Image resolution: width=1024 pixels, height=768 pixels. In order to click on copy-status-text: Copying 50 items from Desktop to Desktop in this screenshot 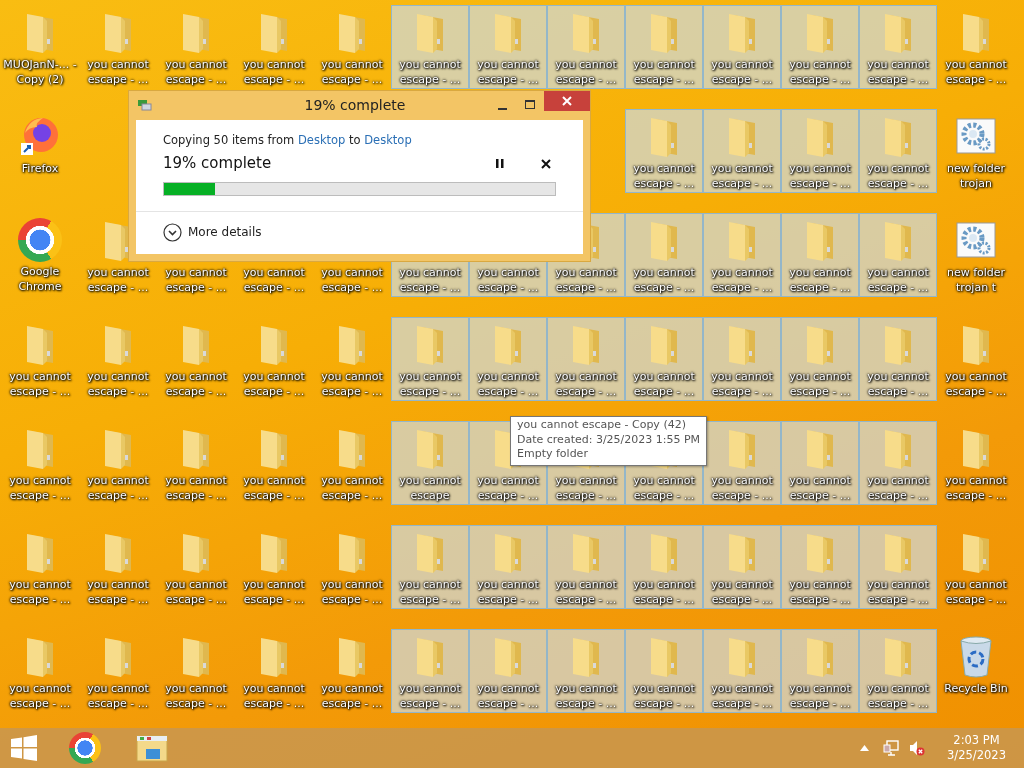, I will do `click(288, 140)`.